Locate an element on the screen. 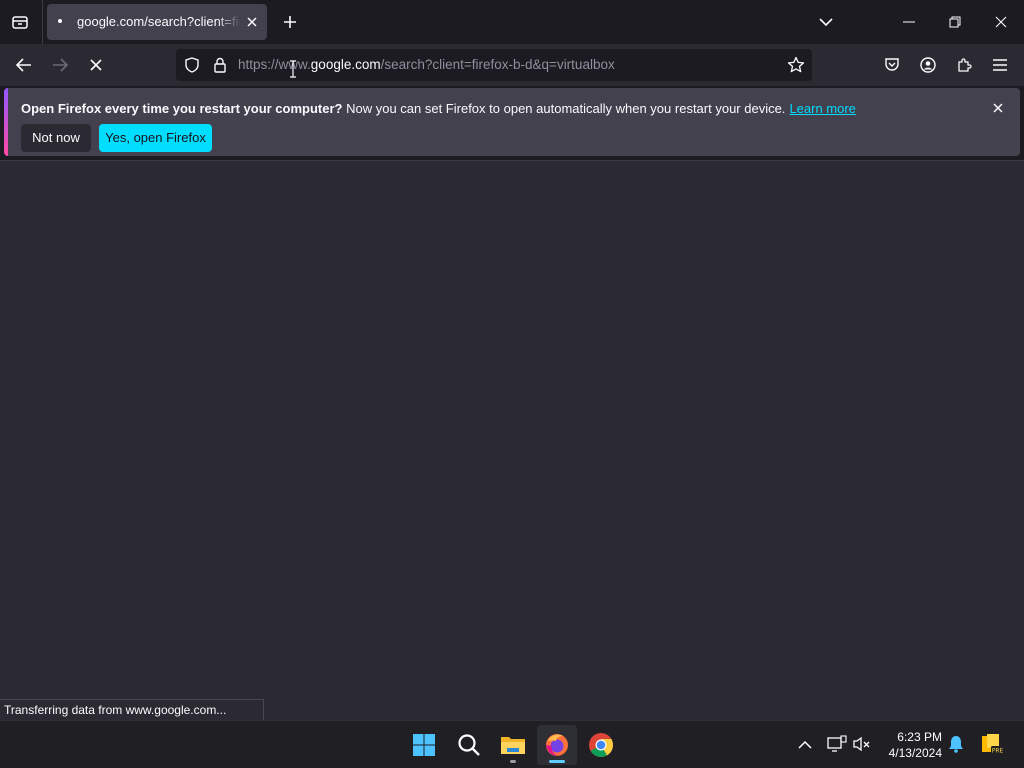 The height and width of the screenshot is (768, 1024). clock-time: 6:23 PM is located at coordinates (919, 737).